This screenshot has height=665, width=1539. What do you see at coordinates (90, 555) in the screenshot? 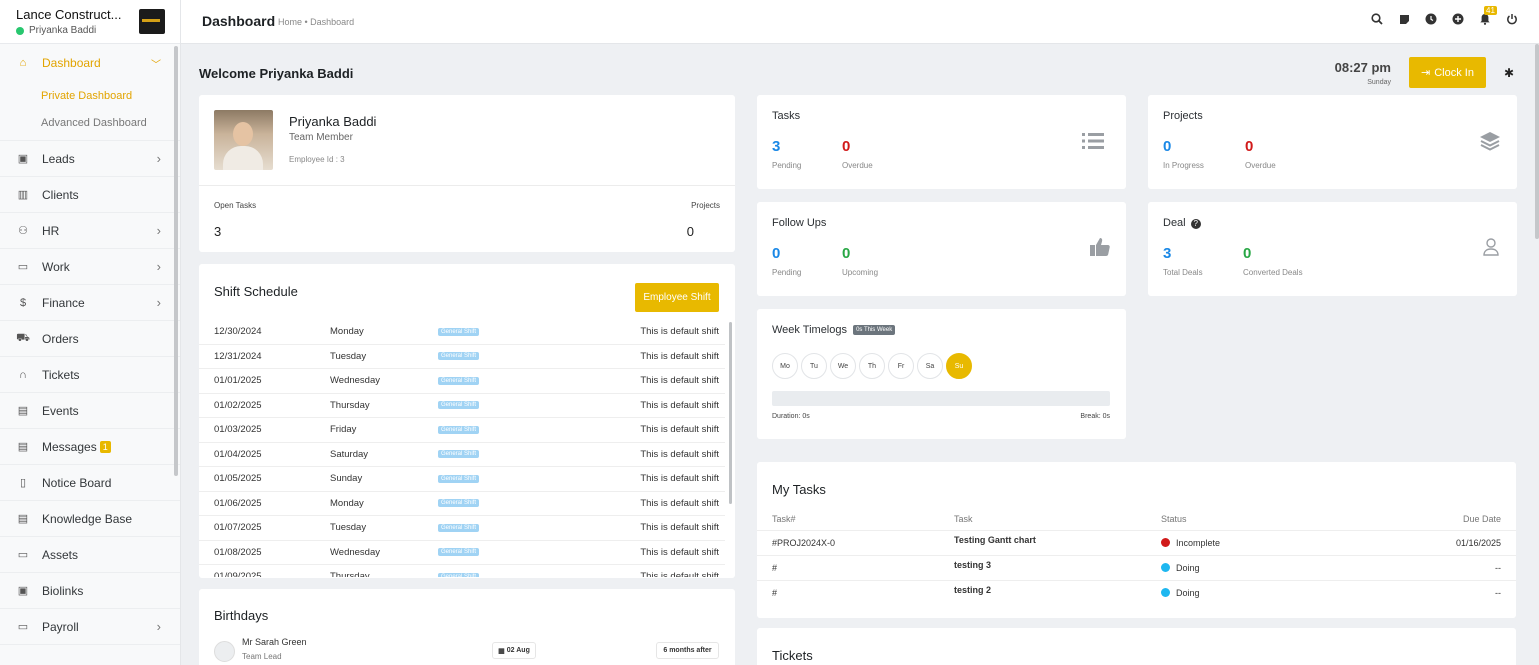
I see `sidebar-item-assets: ▭ Assets` at bounding box center [90, 555].